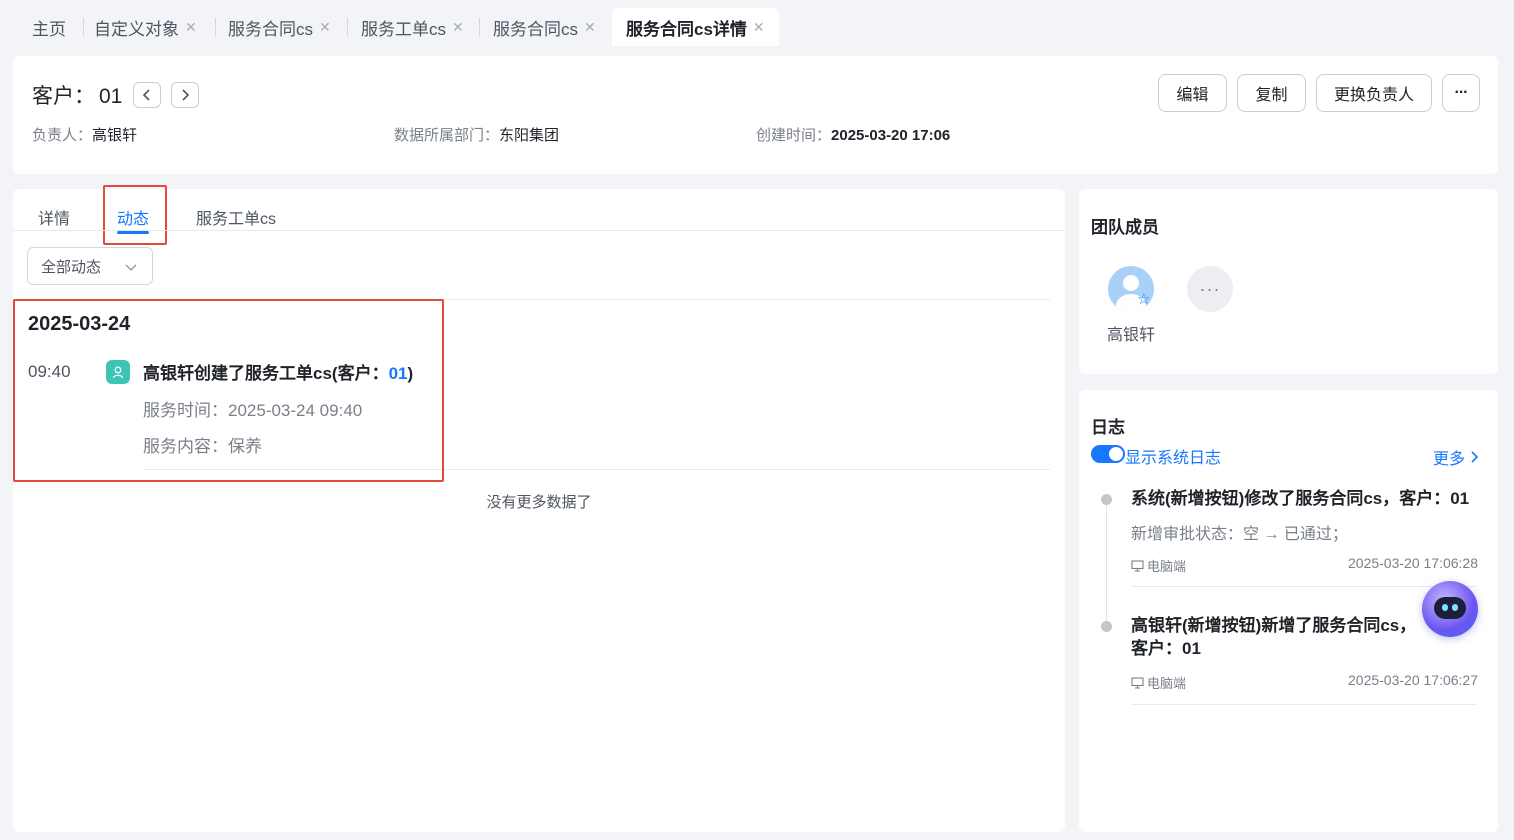 This screenshot has width=1514, height=840. Describe the element at coordinates (1274, 637) in the screenshot. I see `log-entry-title: 高银轩(新增按钮)新增了服务合同cs，客户：01` at that location.